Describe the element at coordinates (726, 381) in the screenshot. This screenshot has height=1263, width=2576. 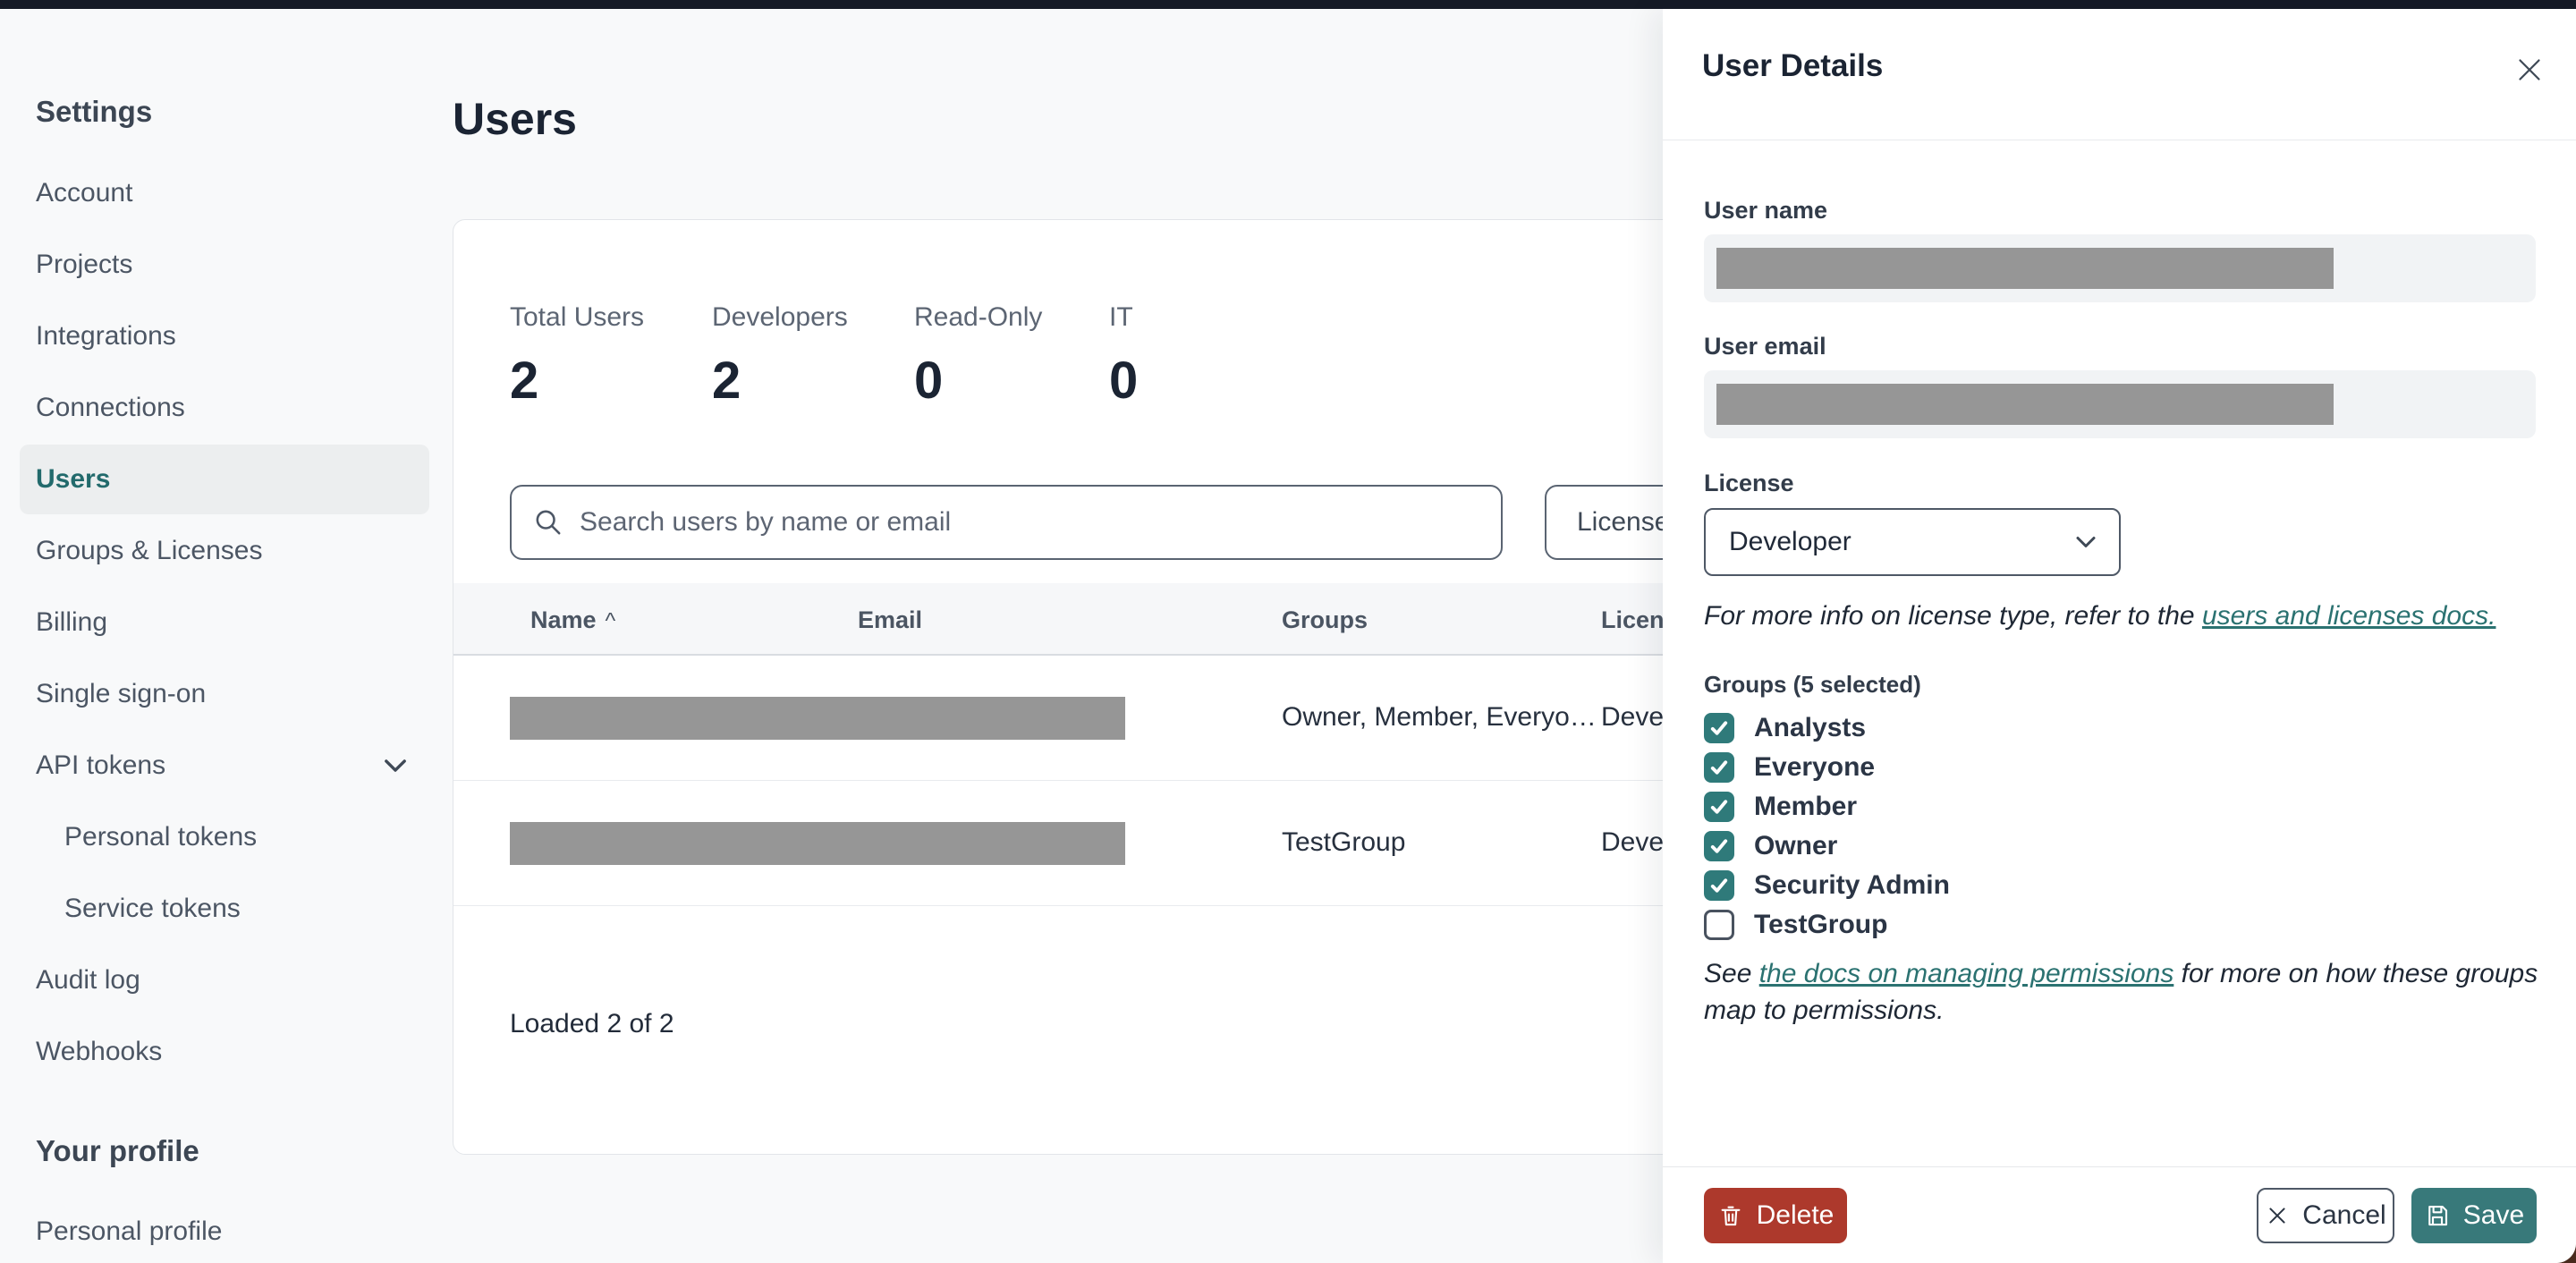
I see `stat-developers-value: 2` at that location.